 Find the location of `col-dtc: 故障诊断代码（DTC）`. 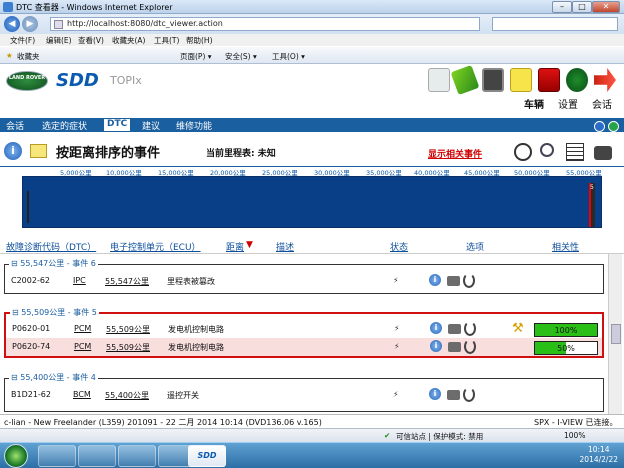

col-dtc: 故障诊断代码（DTC） is located at coordinates (51, 246).